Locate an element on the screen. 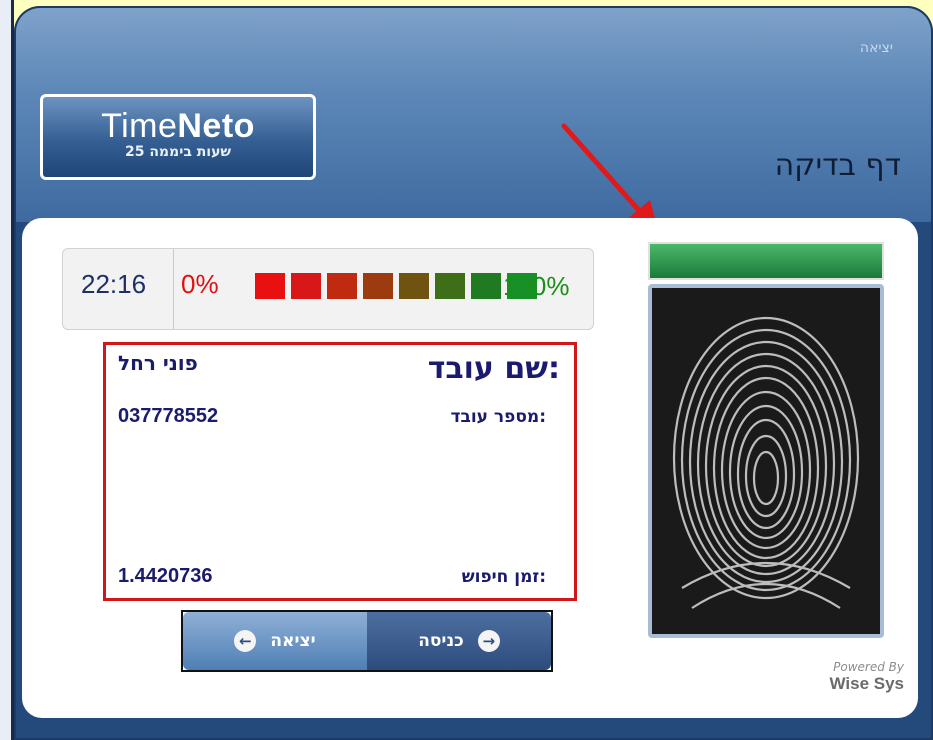 This screenshot has height=740, width=933. arrow-right-icon: → is located at coordinates (488, 641).